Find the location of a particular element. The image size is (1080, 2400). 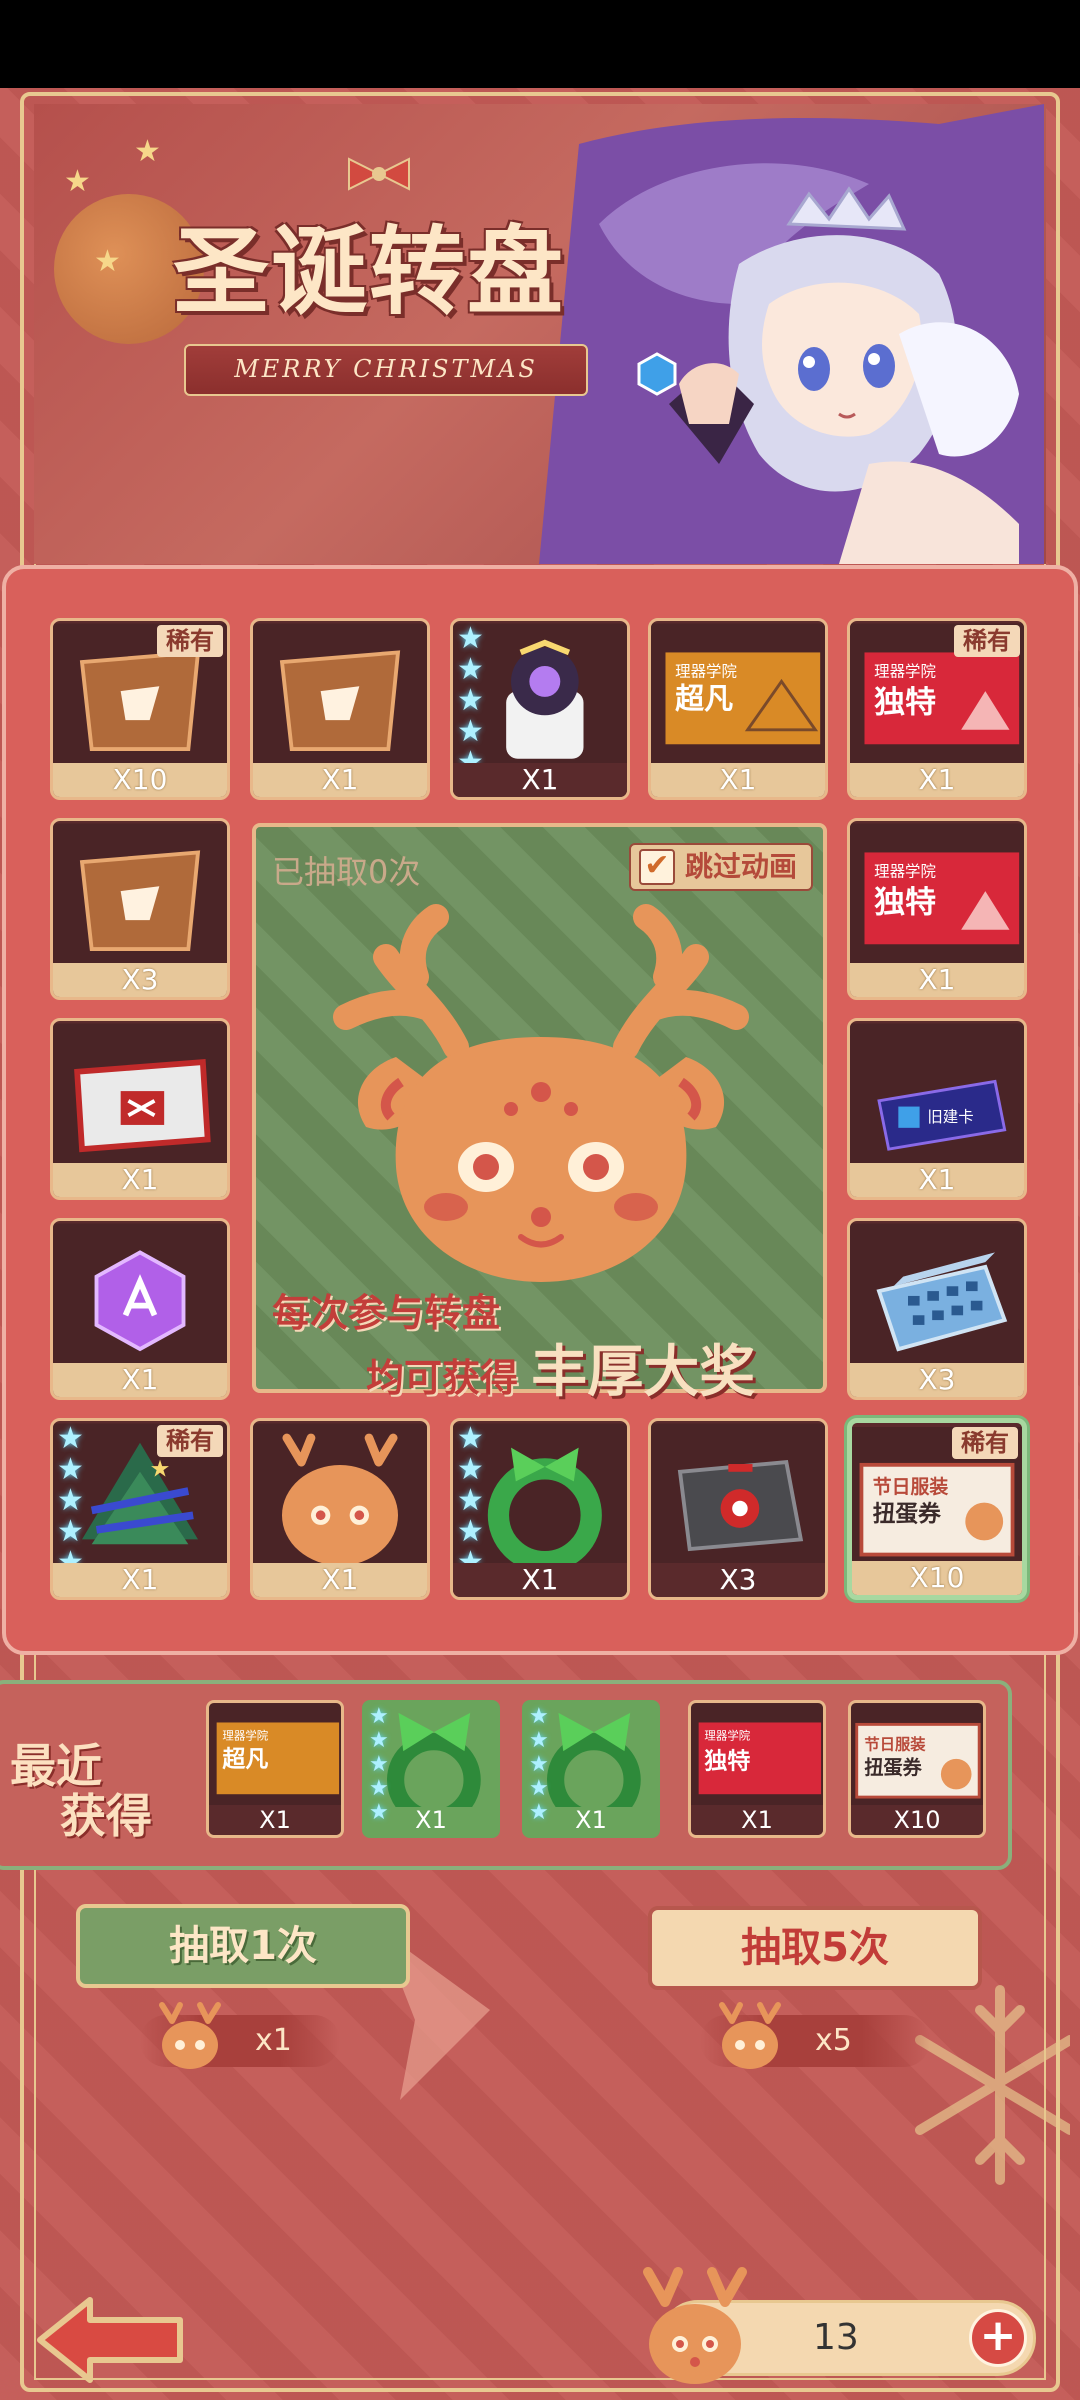

token-balance-amount: 13 is located at coordinates (836, 2337).